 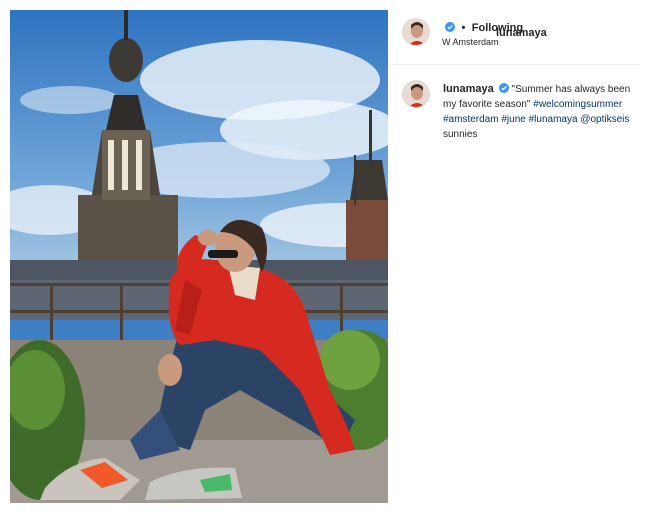 What do you see at coordinates (521, 33) in the screenshot?
I see `header-username: lunamaya` at bounding box center [521, 33].